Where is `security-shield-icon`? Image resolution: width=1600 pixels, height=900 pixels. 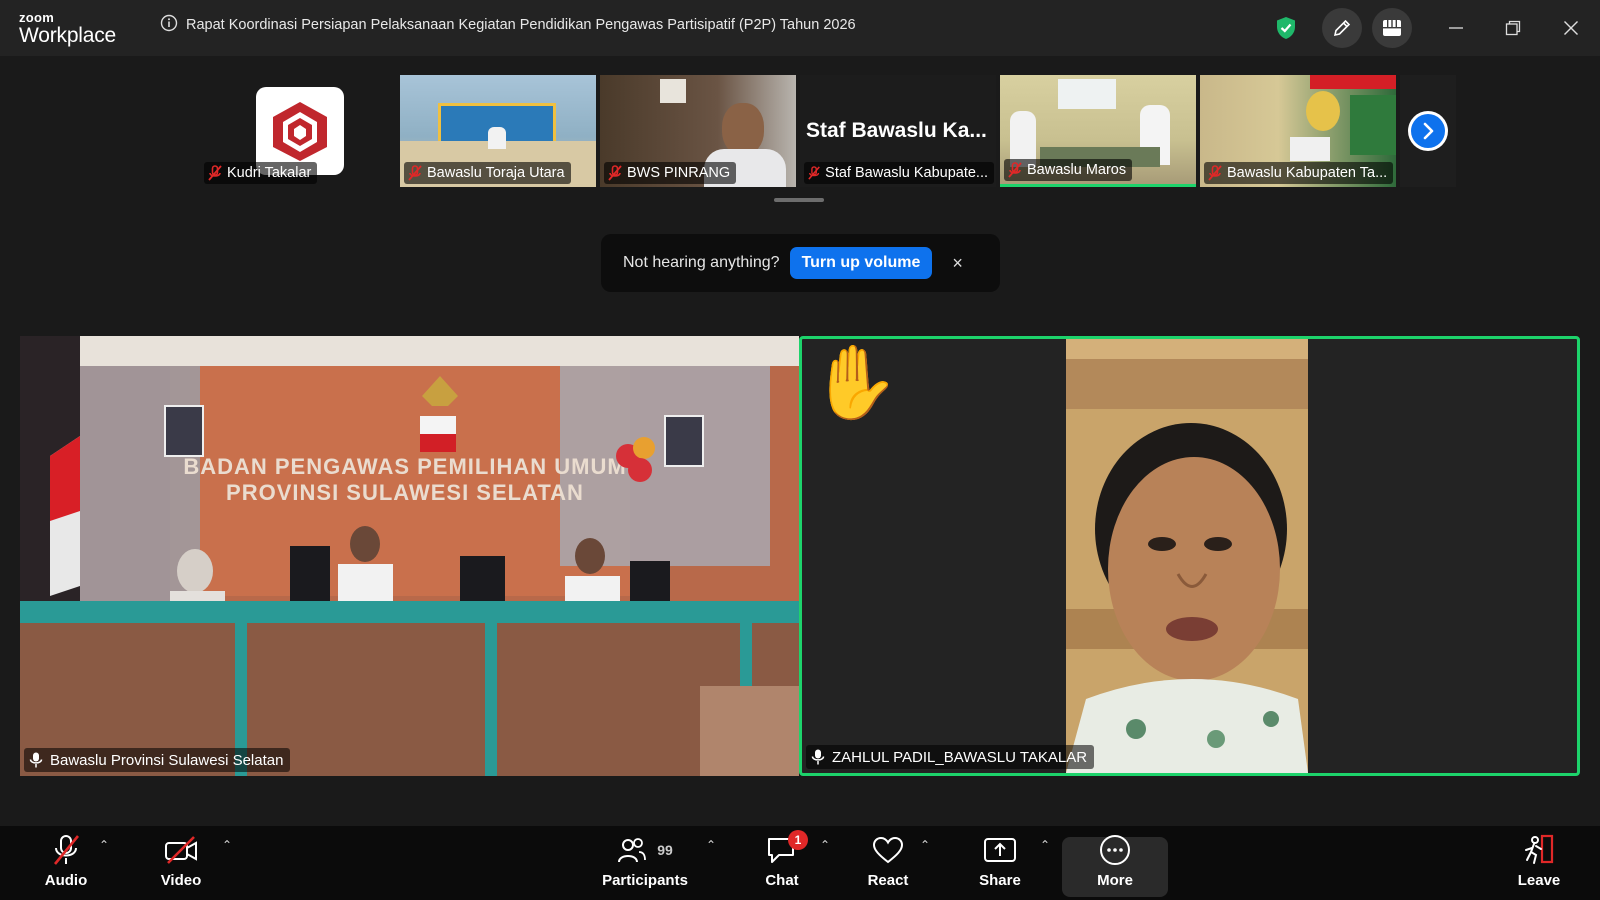 security-shield-icon is located at coordinates (1286, 28).